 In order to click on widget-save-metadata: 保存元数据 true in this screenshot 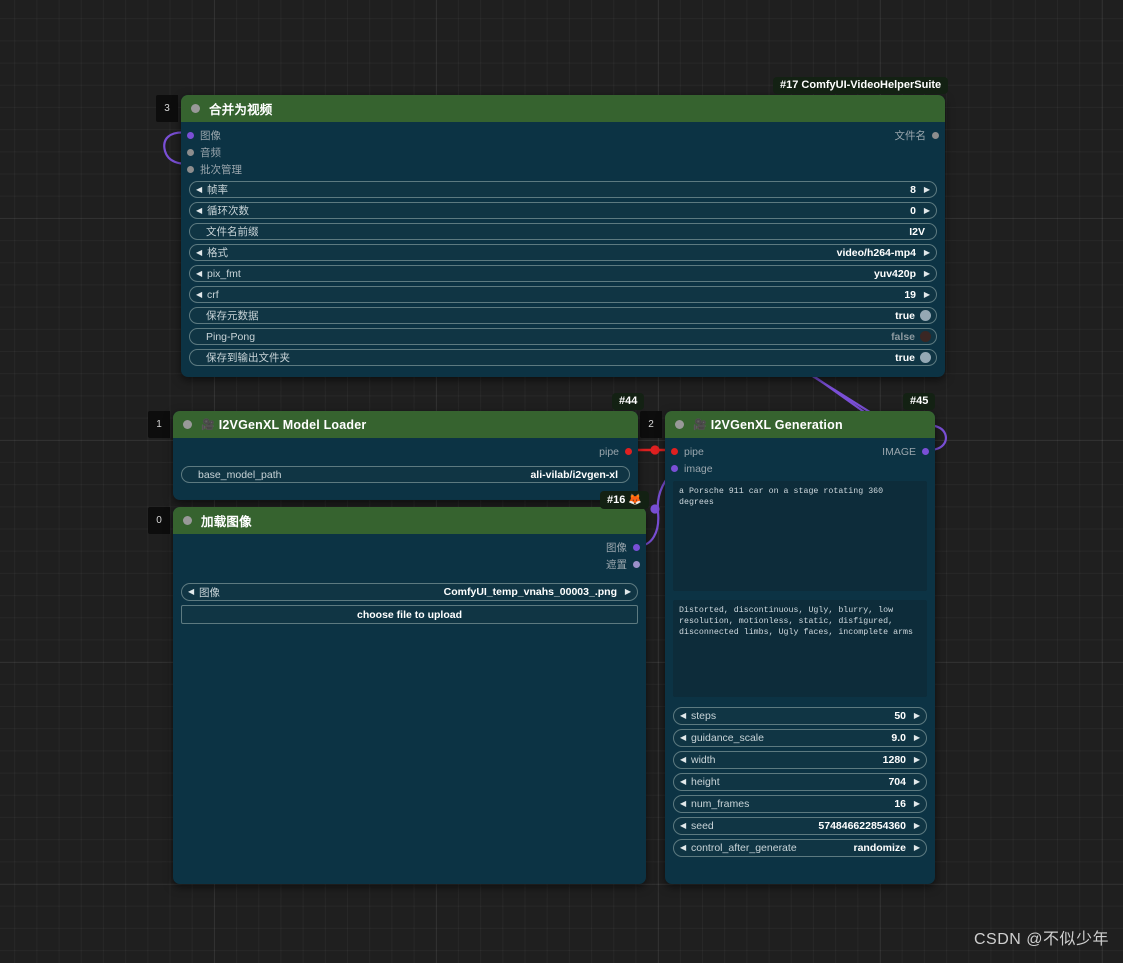, I will do `click(563, 315)`.